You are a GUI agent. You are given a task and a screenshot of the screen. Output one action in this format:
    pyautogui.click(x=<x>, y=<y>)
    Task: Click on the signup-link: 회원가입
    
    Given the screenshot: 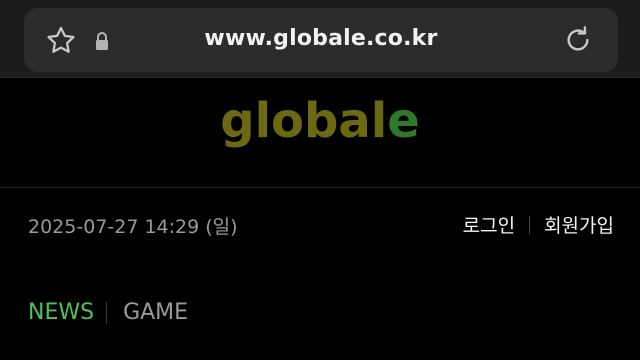 What is the action you would take?
    pyautogui.click(x=579, y=224)
    